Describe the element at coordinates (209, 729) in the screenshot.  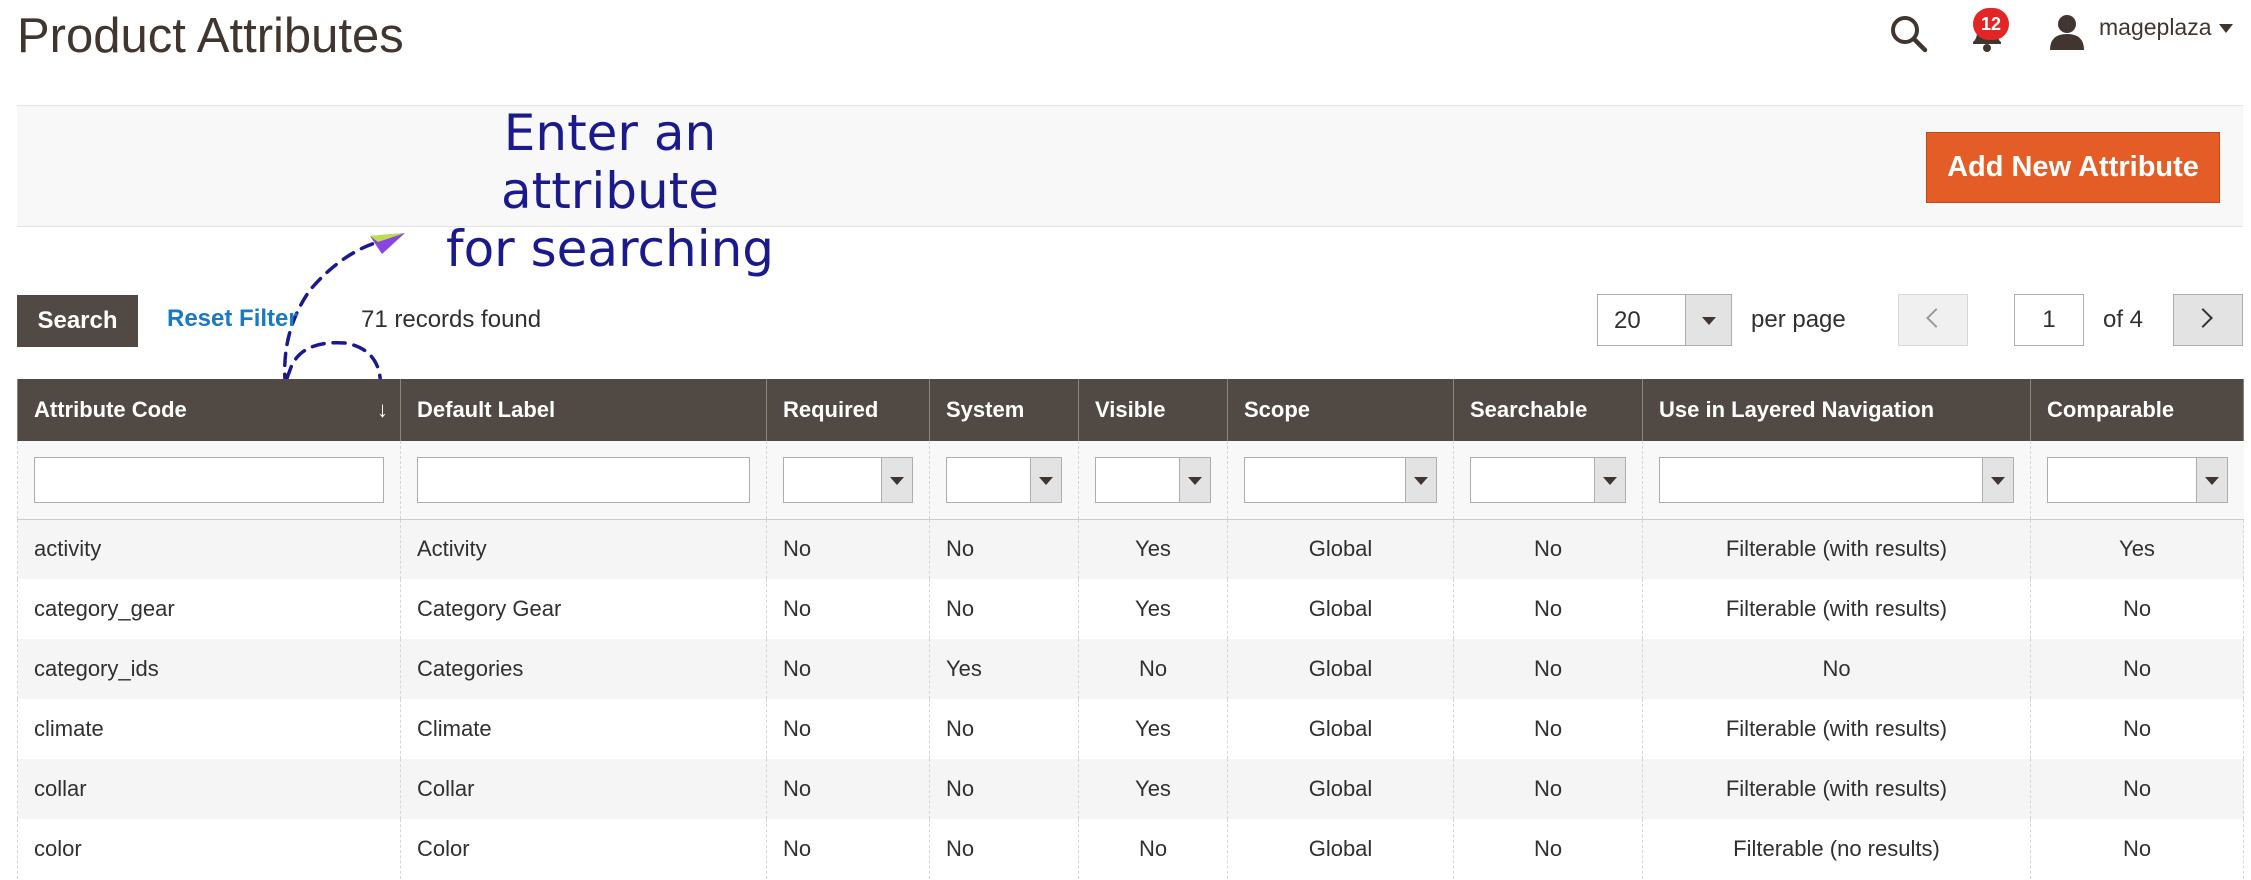
I see `cell-attribute-code: climate` at that location.